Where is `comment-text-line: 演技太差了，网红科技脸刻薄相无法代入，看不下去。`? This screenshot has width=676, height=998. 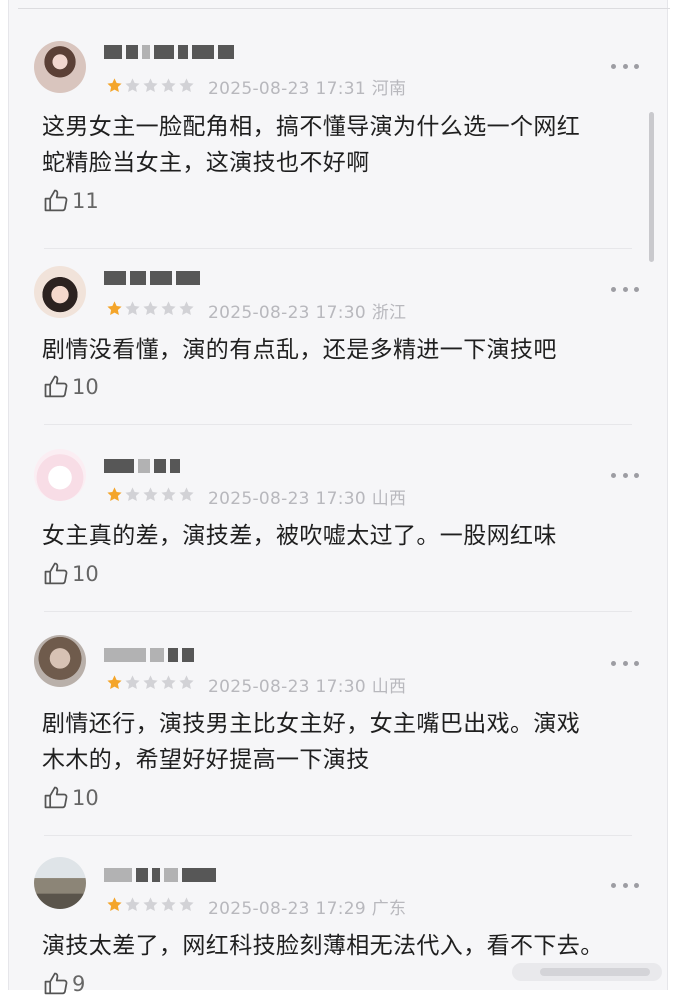
comment-text-line: 演技太差了，网红科技脸刻薄相无法代入，看不下去。 is located at coordinates (323, 946).